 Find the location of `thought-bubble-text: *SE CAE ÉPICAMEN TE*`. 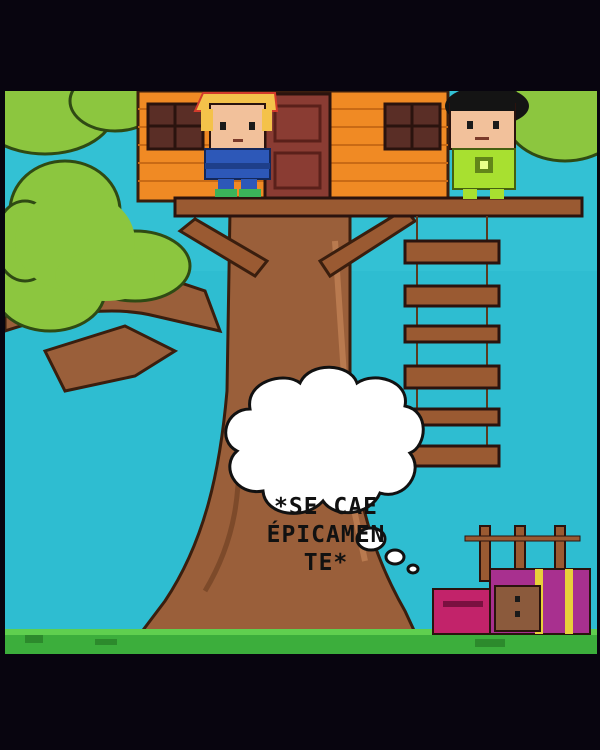

thought-bubble-text: *SE CAE ÉPICAMEN TE* is located at coordinates (326, 535).